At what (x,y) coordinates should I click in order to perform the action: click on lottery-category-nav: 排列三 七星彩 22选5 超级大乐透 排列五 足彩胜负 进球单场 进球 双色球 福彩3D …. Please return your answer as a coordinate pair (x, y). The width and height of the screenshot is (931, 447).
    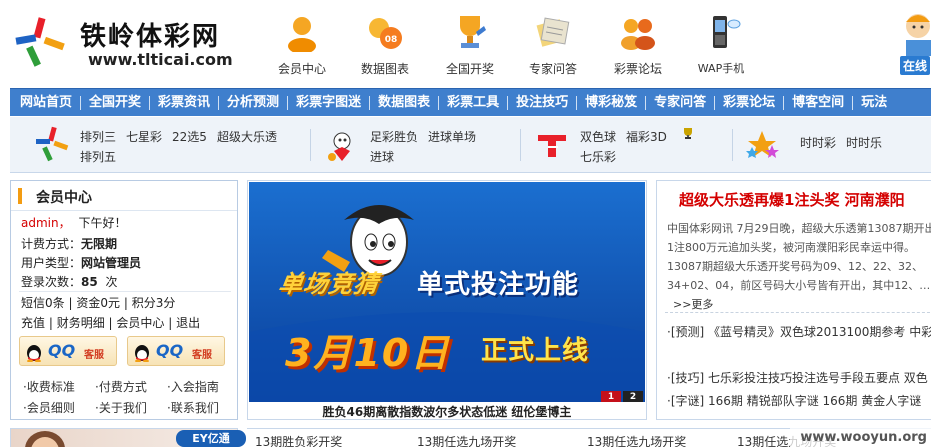
    Looking at the image, I should click on (470, 145).